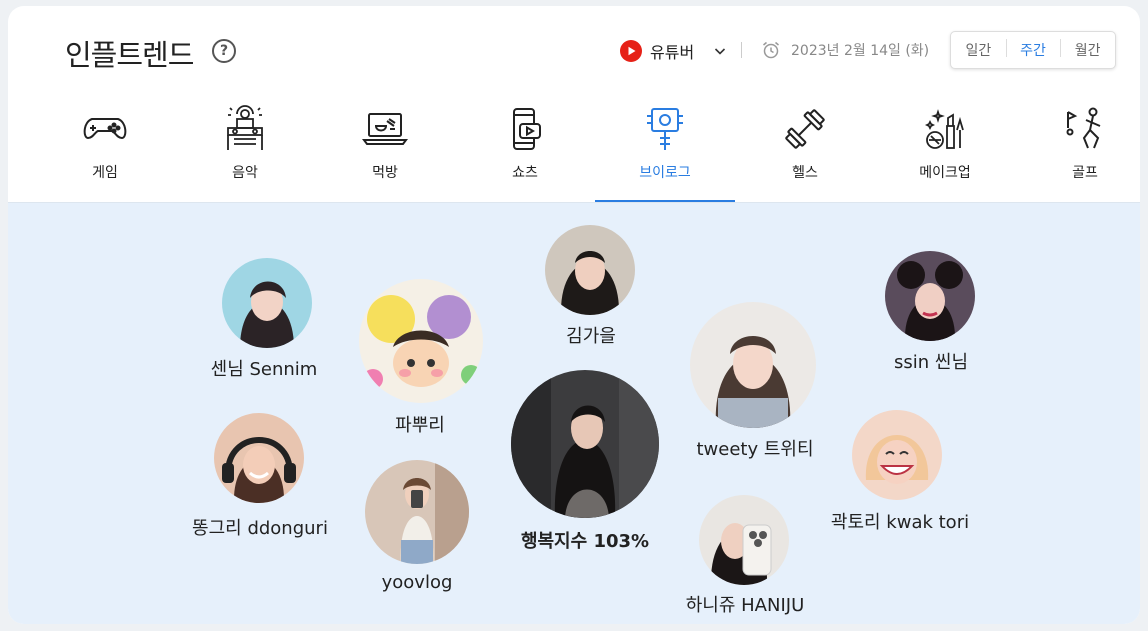 This screenshot has height=631, width=1148. I want to click on date-display: 2023년 2월 14일 (화), so click(845, 50).